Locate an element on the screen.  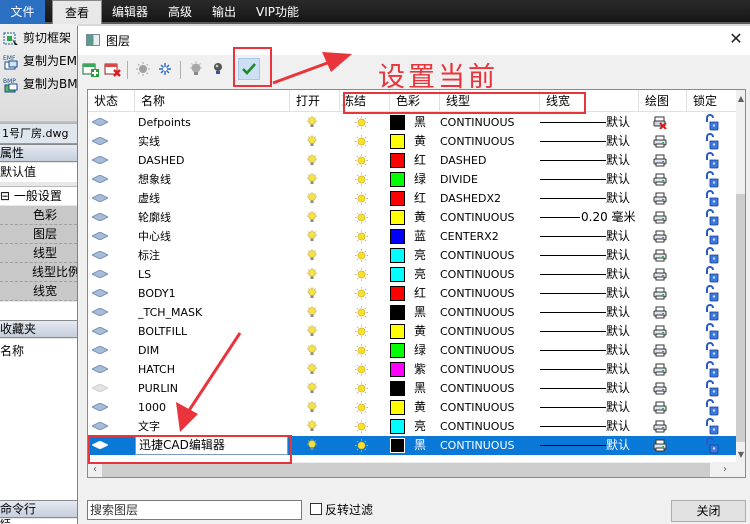
layer-name: Defpoints is located at coordinates (164, 122).